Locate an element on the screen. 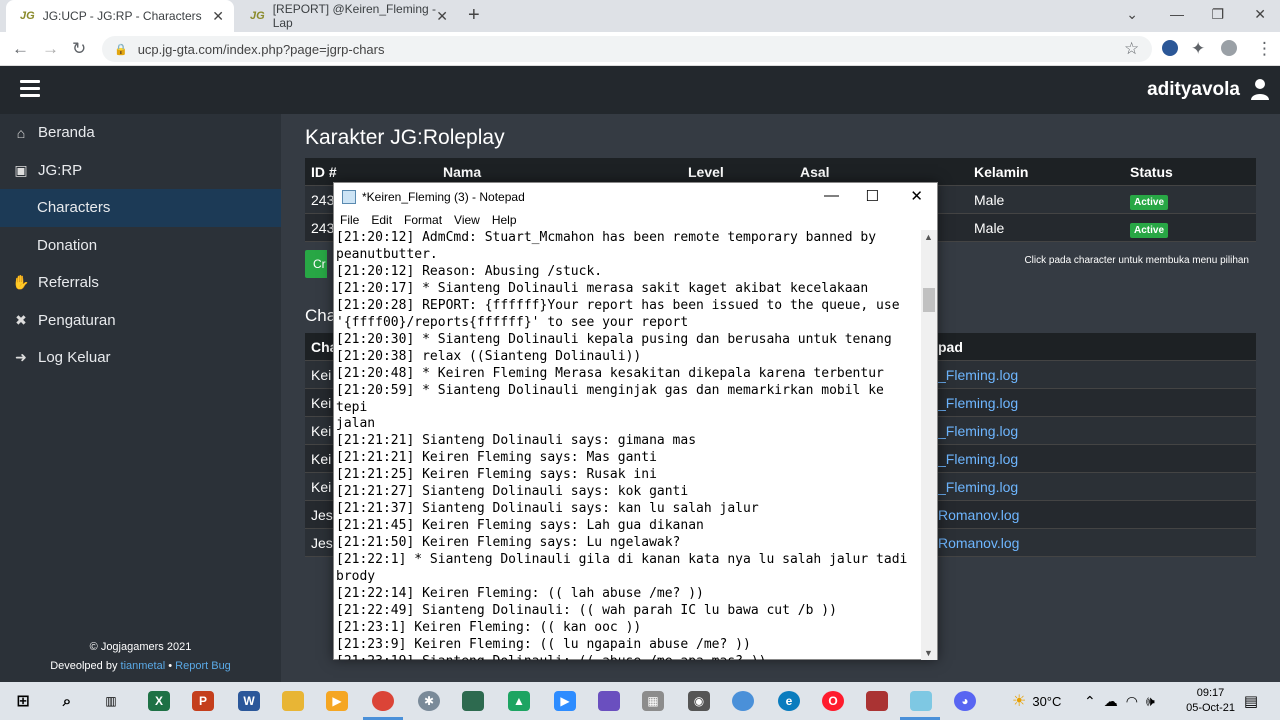 The width and height of the screenshot is (1280, 720). handshake-icon: ✋ is located at coordinates (21, 282).